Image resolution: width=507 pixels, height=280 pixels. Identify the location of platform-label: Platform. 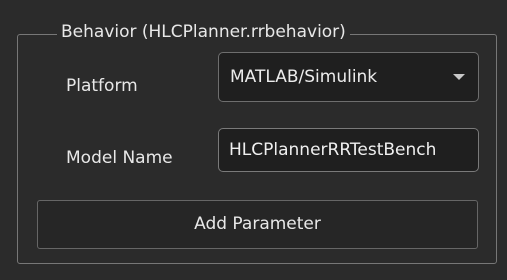
(102, 86).